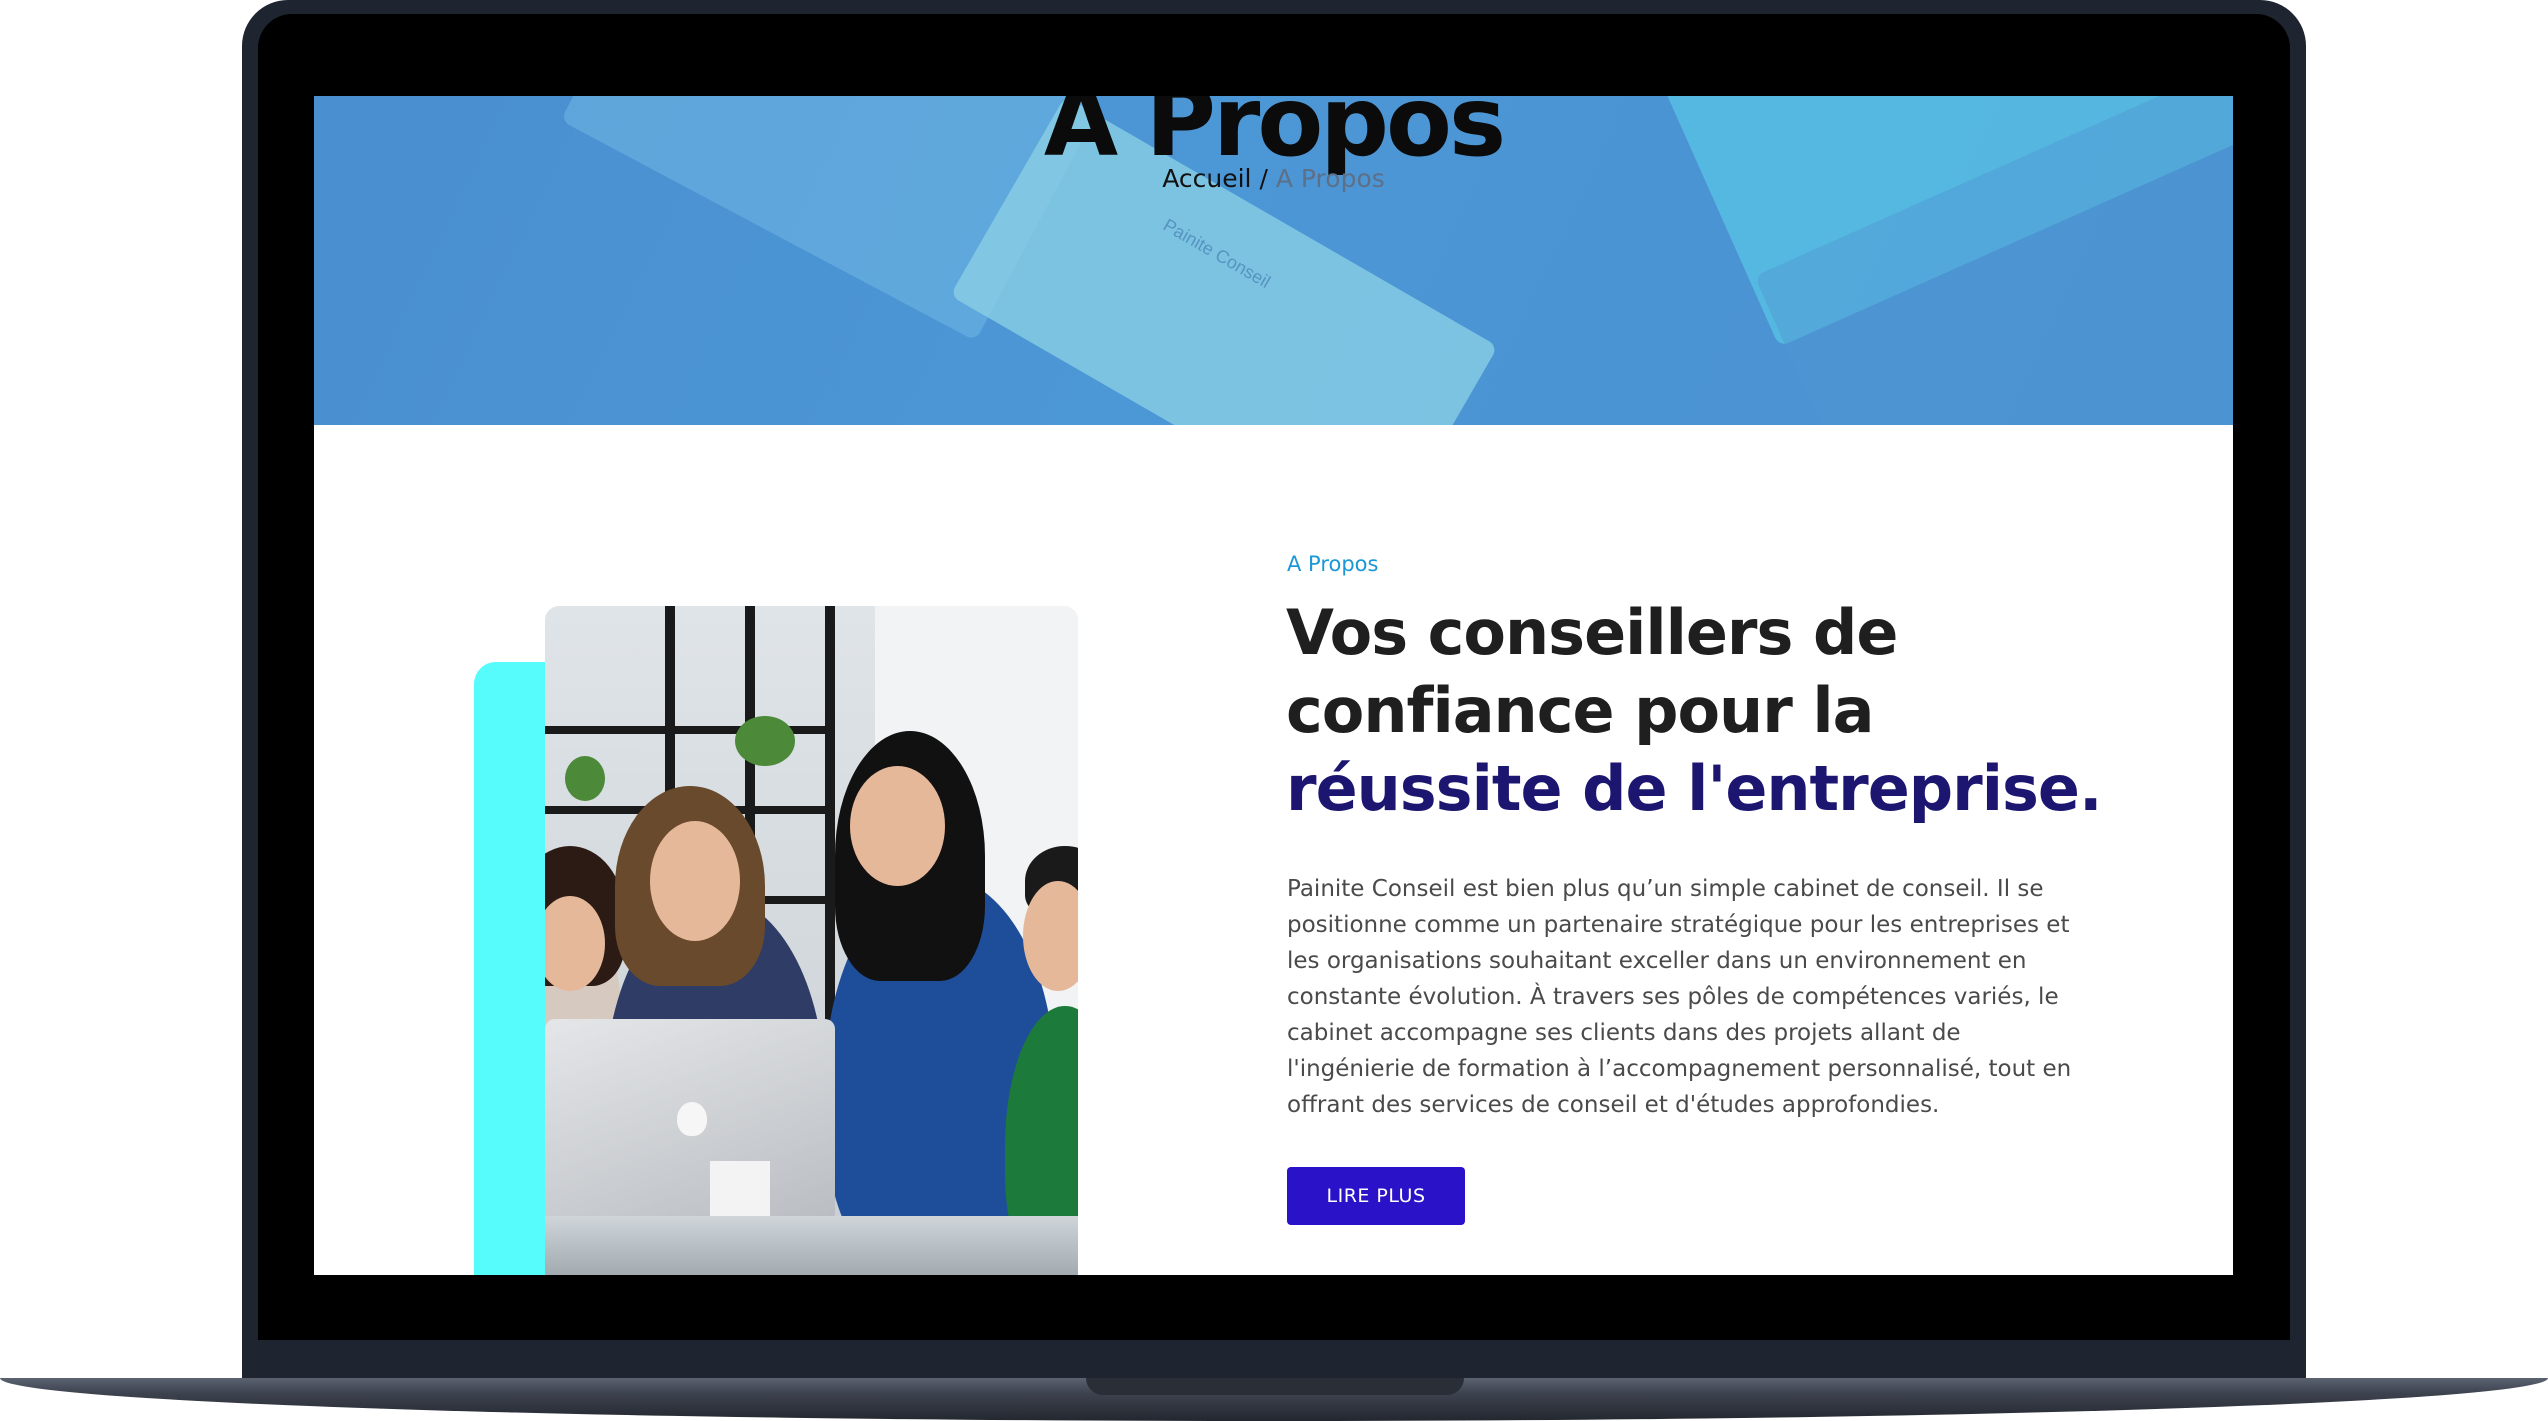 The image size is (2548, 1421). Describe the element at coordinates (811, 1245) in the screenshot. I see `table-surface` at that location.